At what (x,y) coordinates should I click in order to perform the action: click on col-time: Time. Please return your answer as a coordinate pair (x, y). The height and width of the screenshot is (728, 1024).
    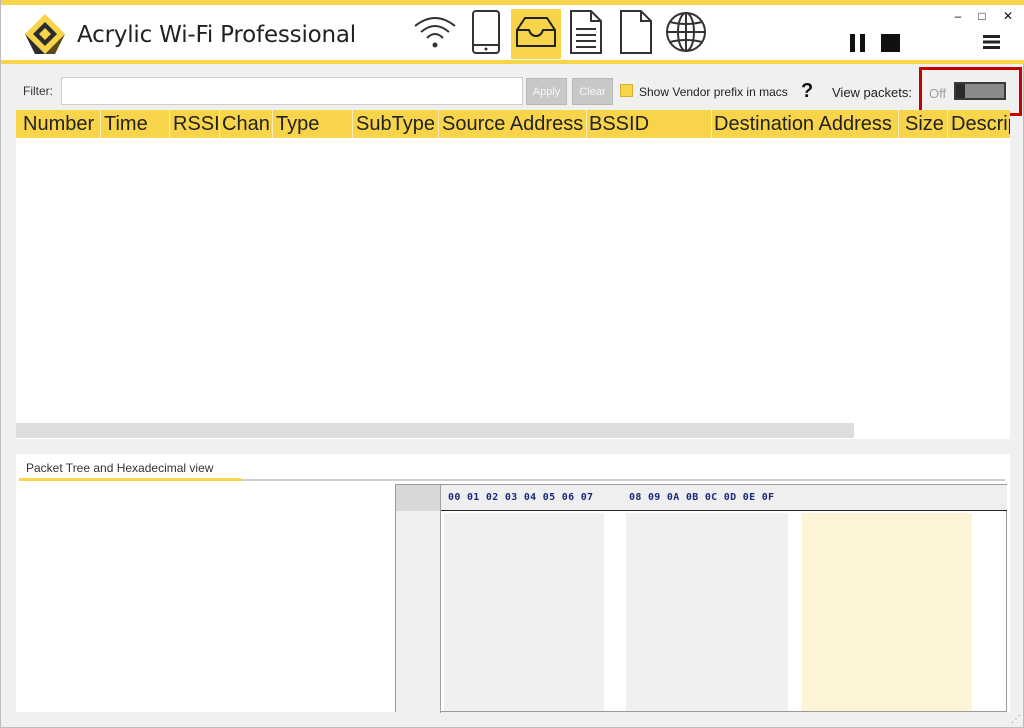
    Looking at the image, I should click on (136, 124).